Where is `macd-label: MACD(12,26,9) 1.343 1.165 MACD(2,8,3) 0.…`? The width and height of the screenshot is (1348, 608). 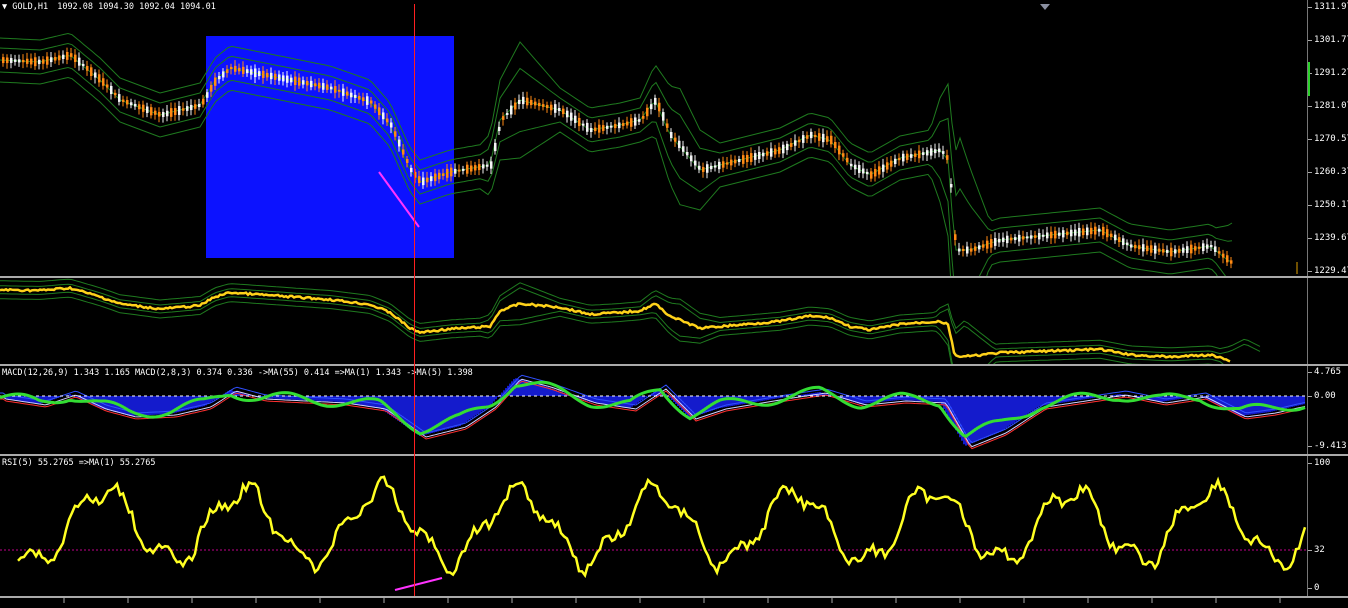
macd-label: MACD(12,26,9) 1.343 1.165 MACD(2,8,3) 0.… is located at coordinates (237, 373).